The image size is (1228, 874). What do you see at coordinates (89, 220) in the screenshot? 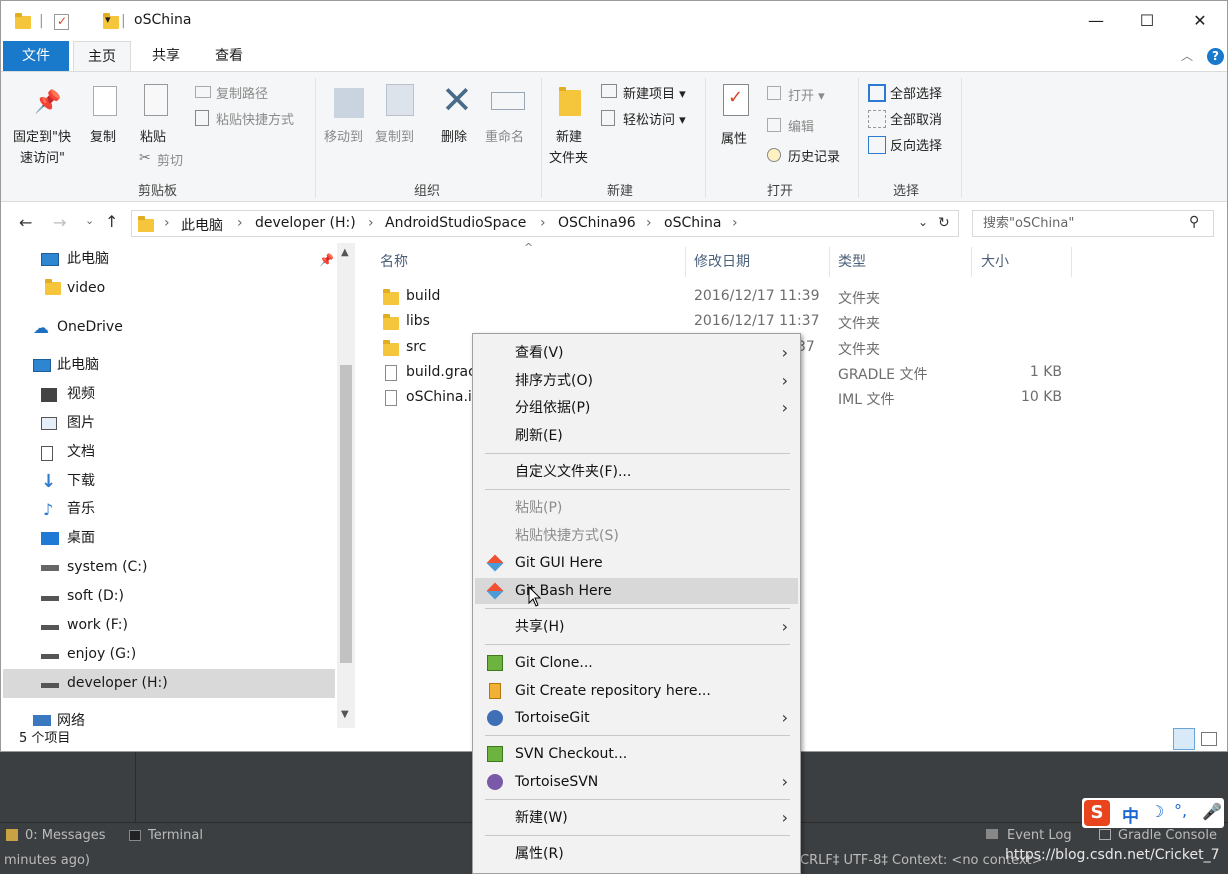
I see `recent-locations-icon: ⌄` at bounding box center [89, 220].